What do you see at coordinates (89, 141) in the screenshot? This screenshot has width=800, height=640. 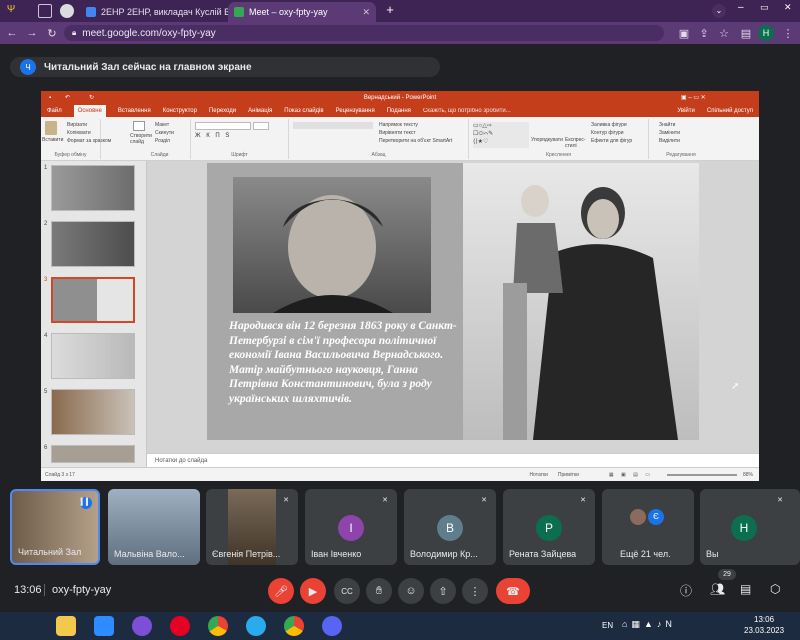 I see `format-painter-button: Формат за зразком` at bounding box center [89, 141].